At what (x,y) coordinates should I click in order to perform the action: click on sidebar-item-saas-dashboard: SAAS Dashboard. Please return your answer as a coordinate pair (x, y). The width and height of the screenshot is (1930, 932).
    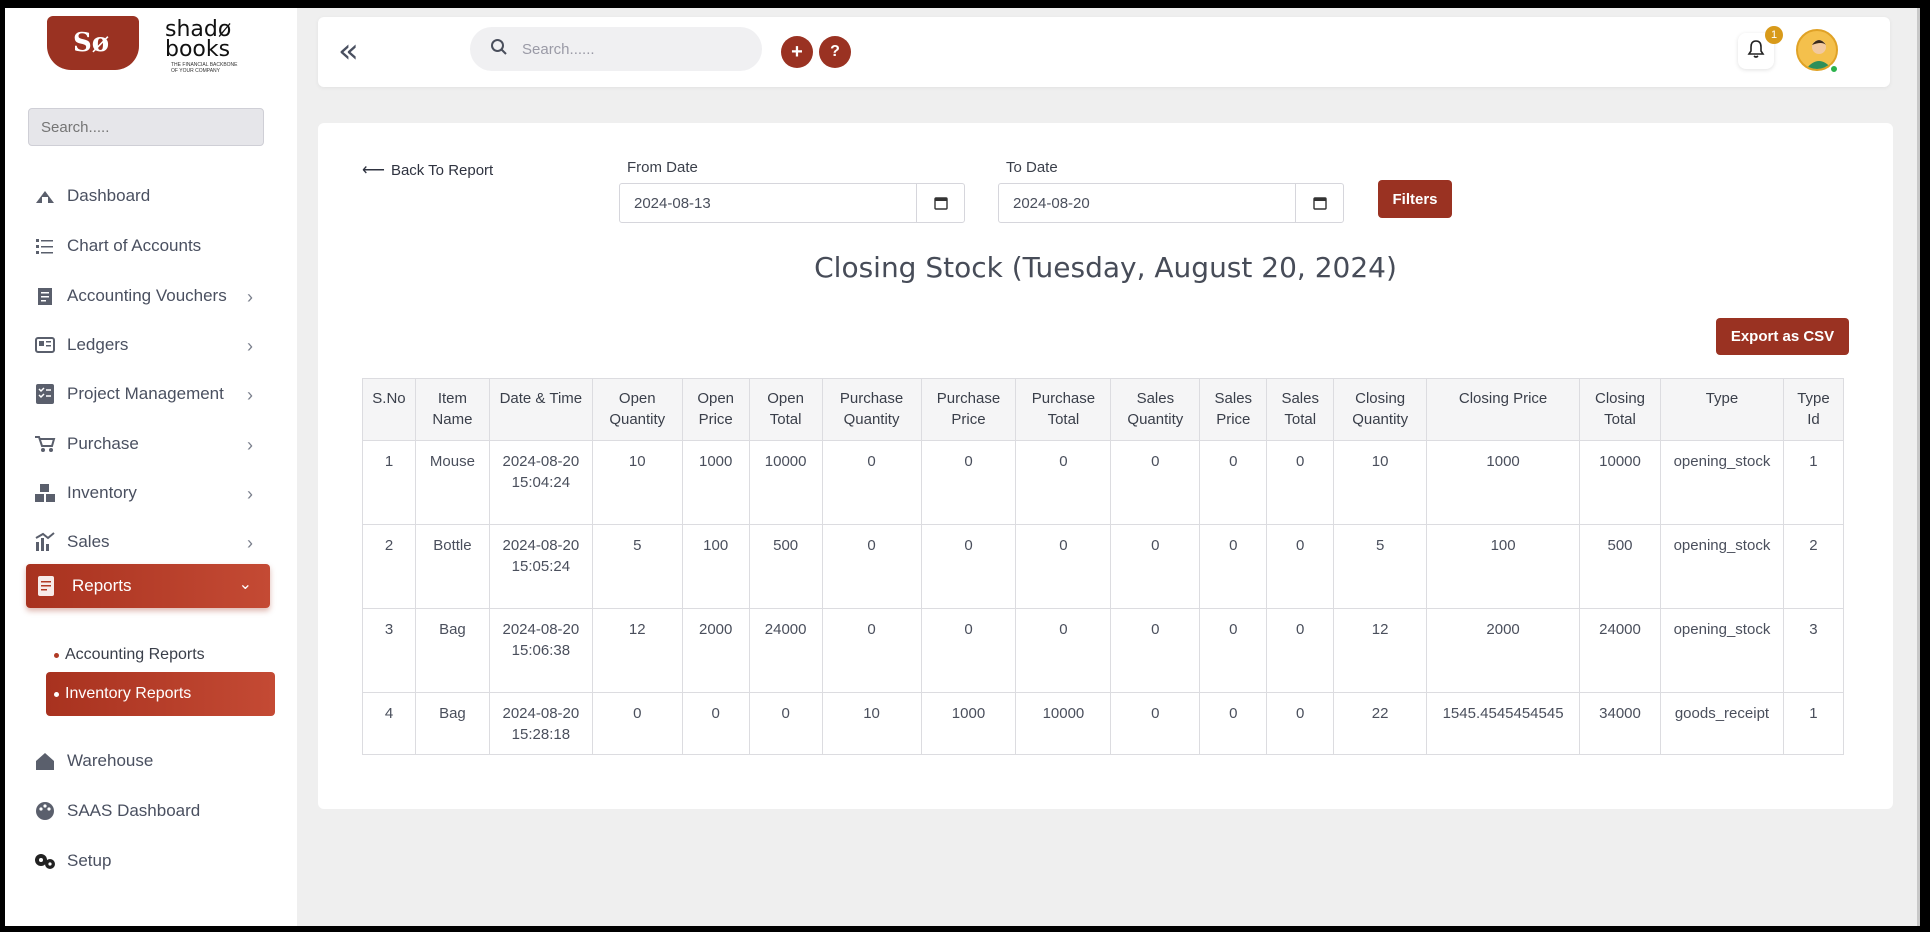
    Looking at the image, I should click on (151, 811).